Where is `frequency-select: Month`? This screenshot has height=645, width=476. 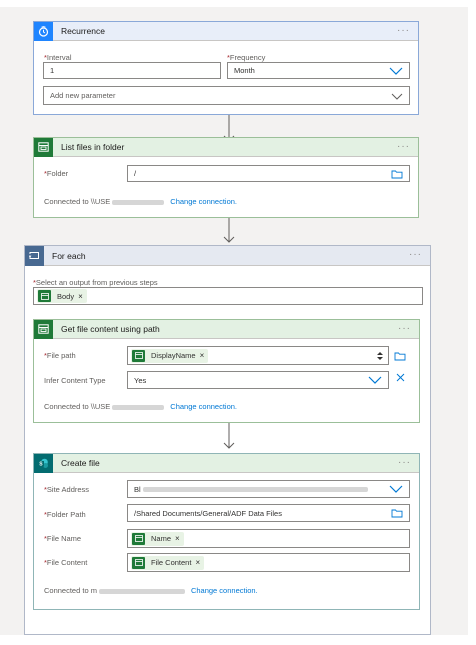
frequency-select: Month is located at coordinates (318, 70).